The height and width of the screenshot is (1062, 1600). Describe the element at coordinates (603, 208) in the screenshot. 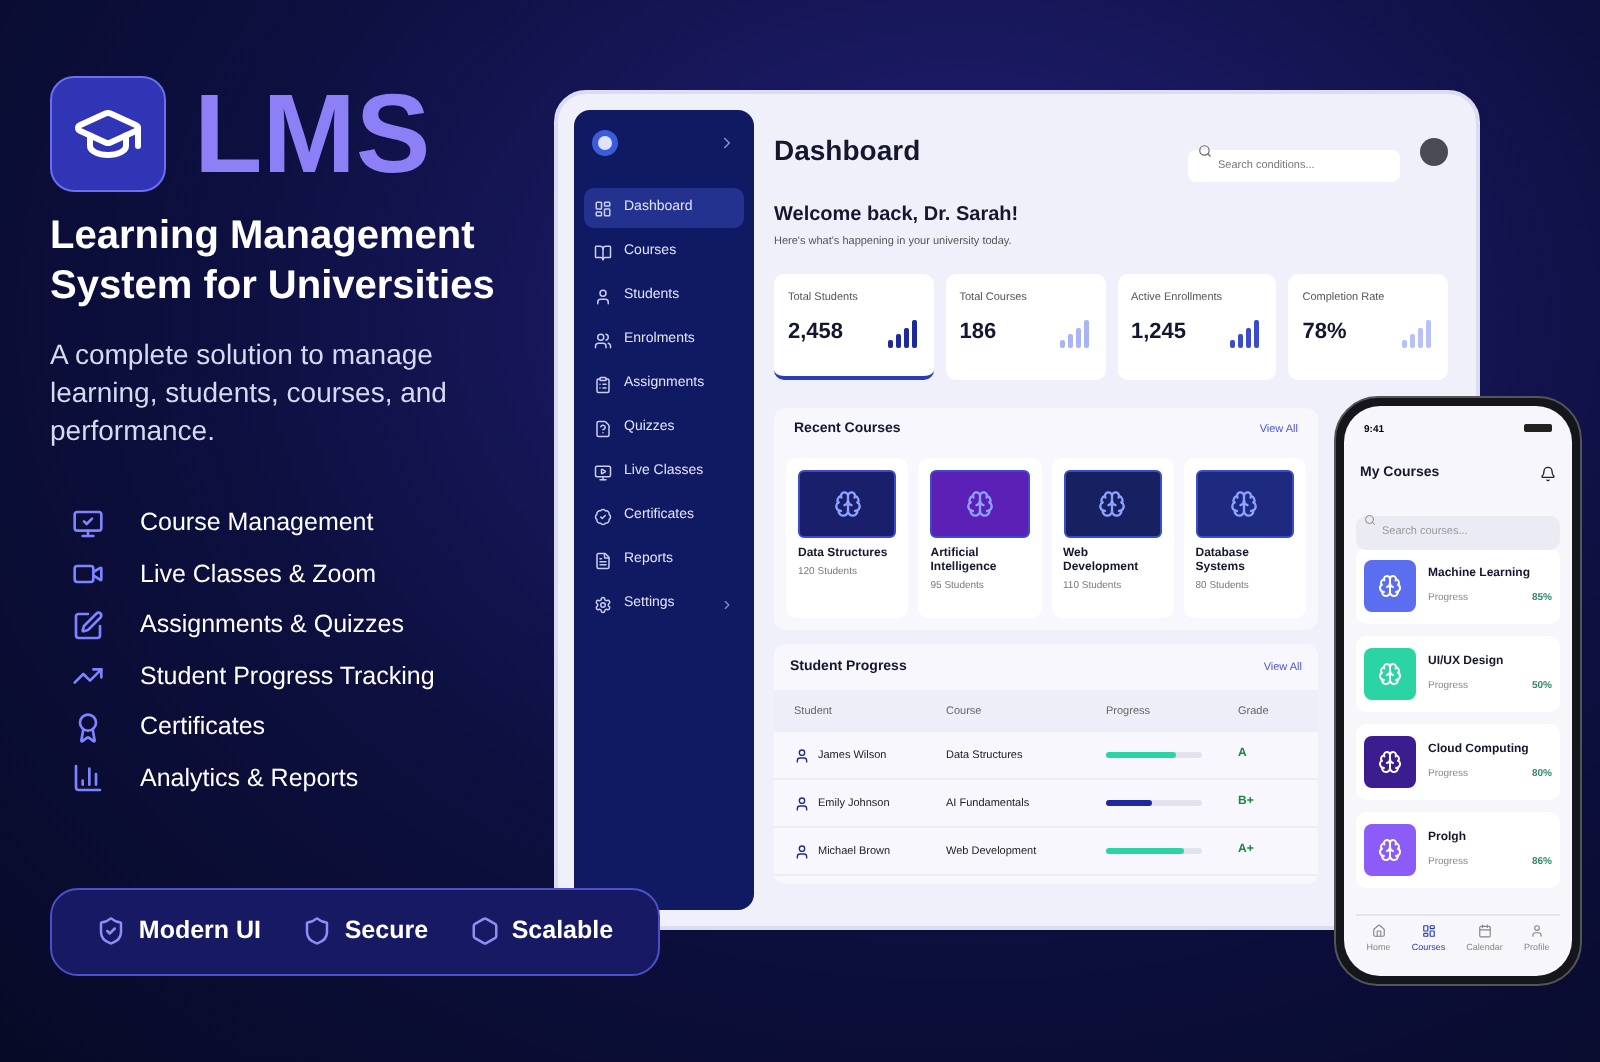

I see `dashboard-icon` at that location.